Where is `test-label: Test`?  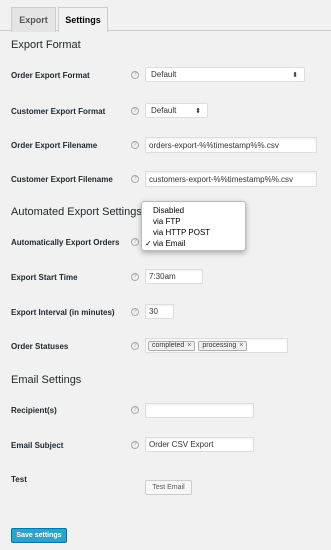
test-label: Test is located at coordinates (19, 479).